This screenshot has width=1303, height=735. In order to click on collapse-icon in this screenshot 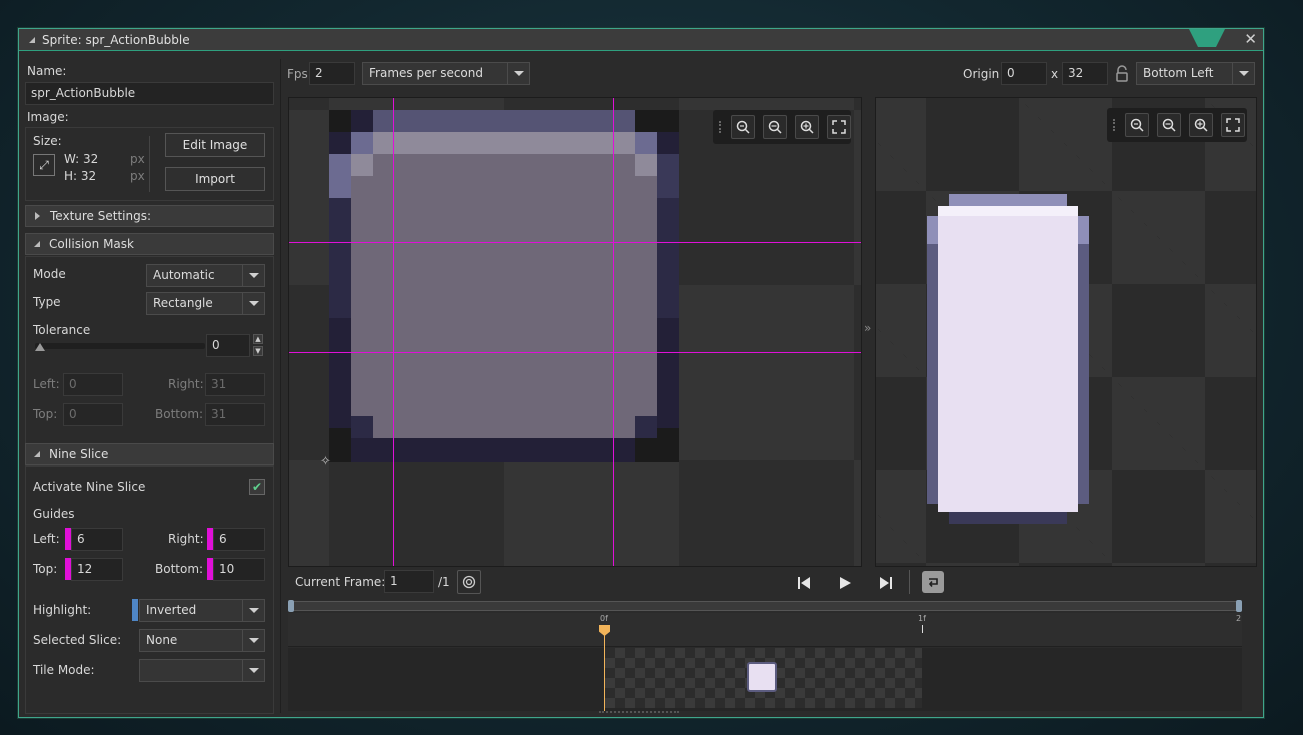, I will do `click(32, 39)`.